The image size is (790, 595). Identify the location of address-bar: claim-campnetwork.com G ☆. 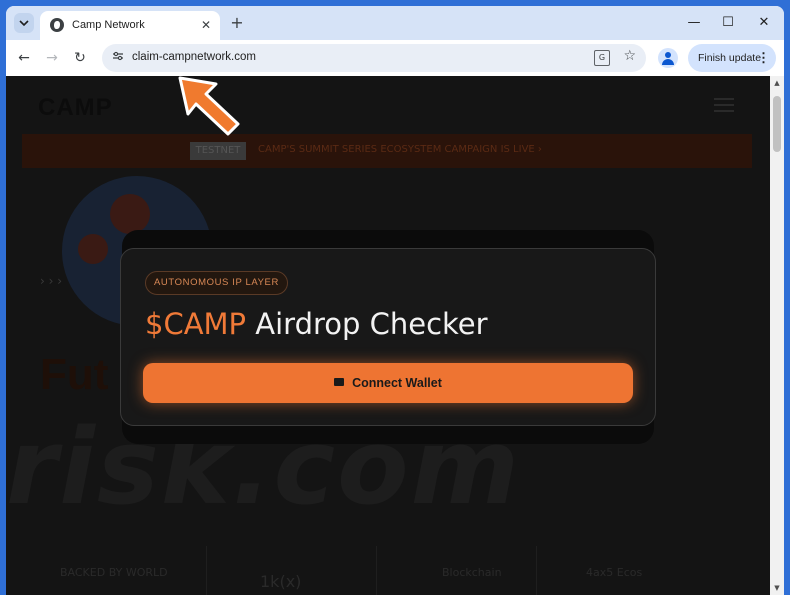
(374, 58).